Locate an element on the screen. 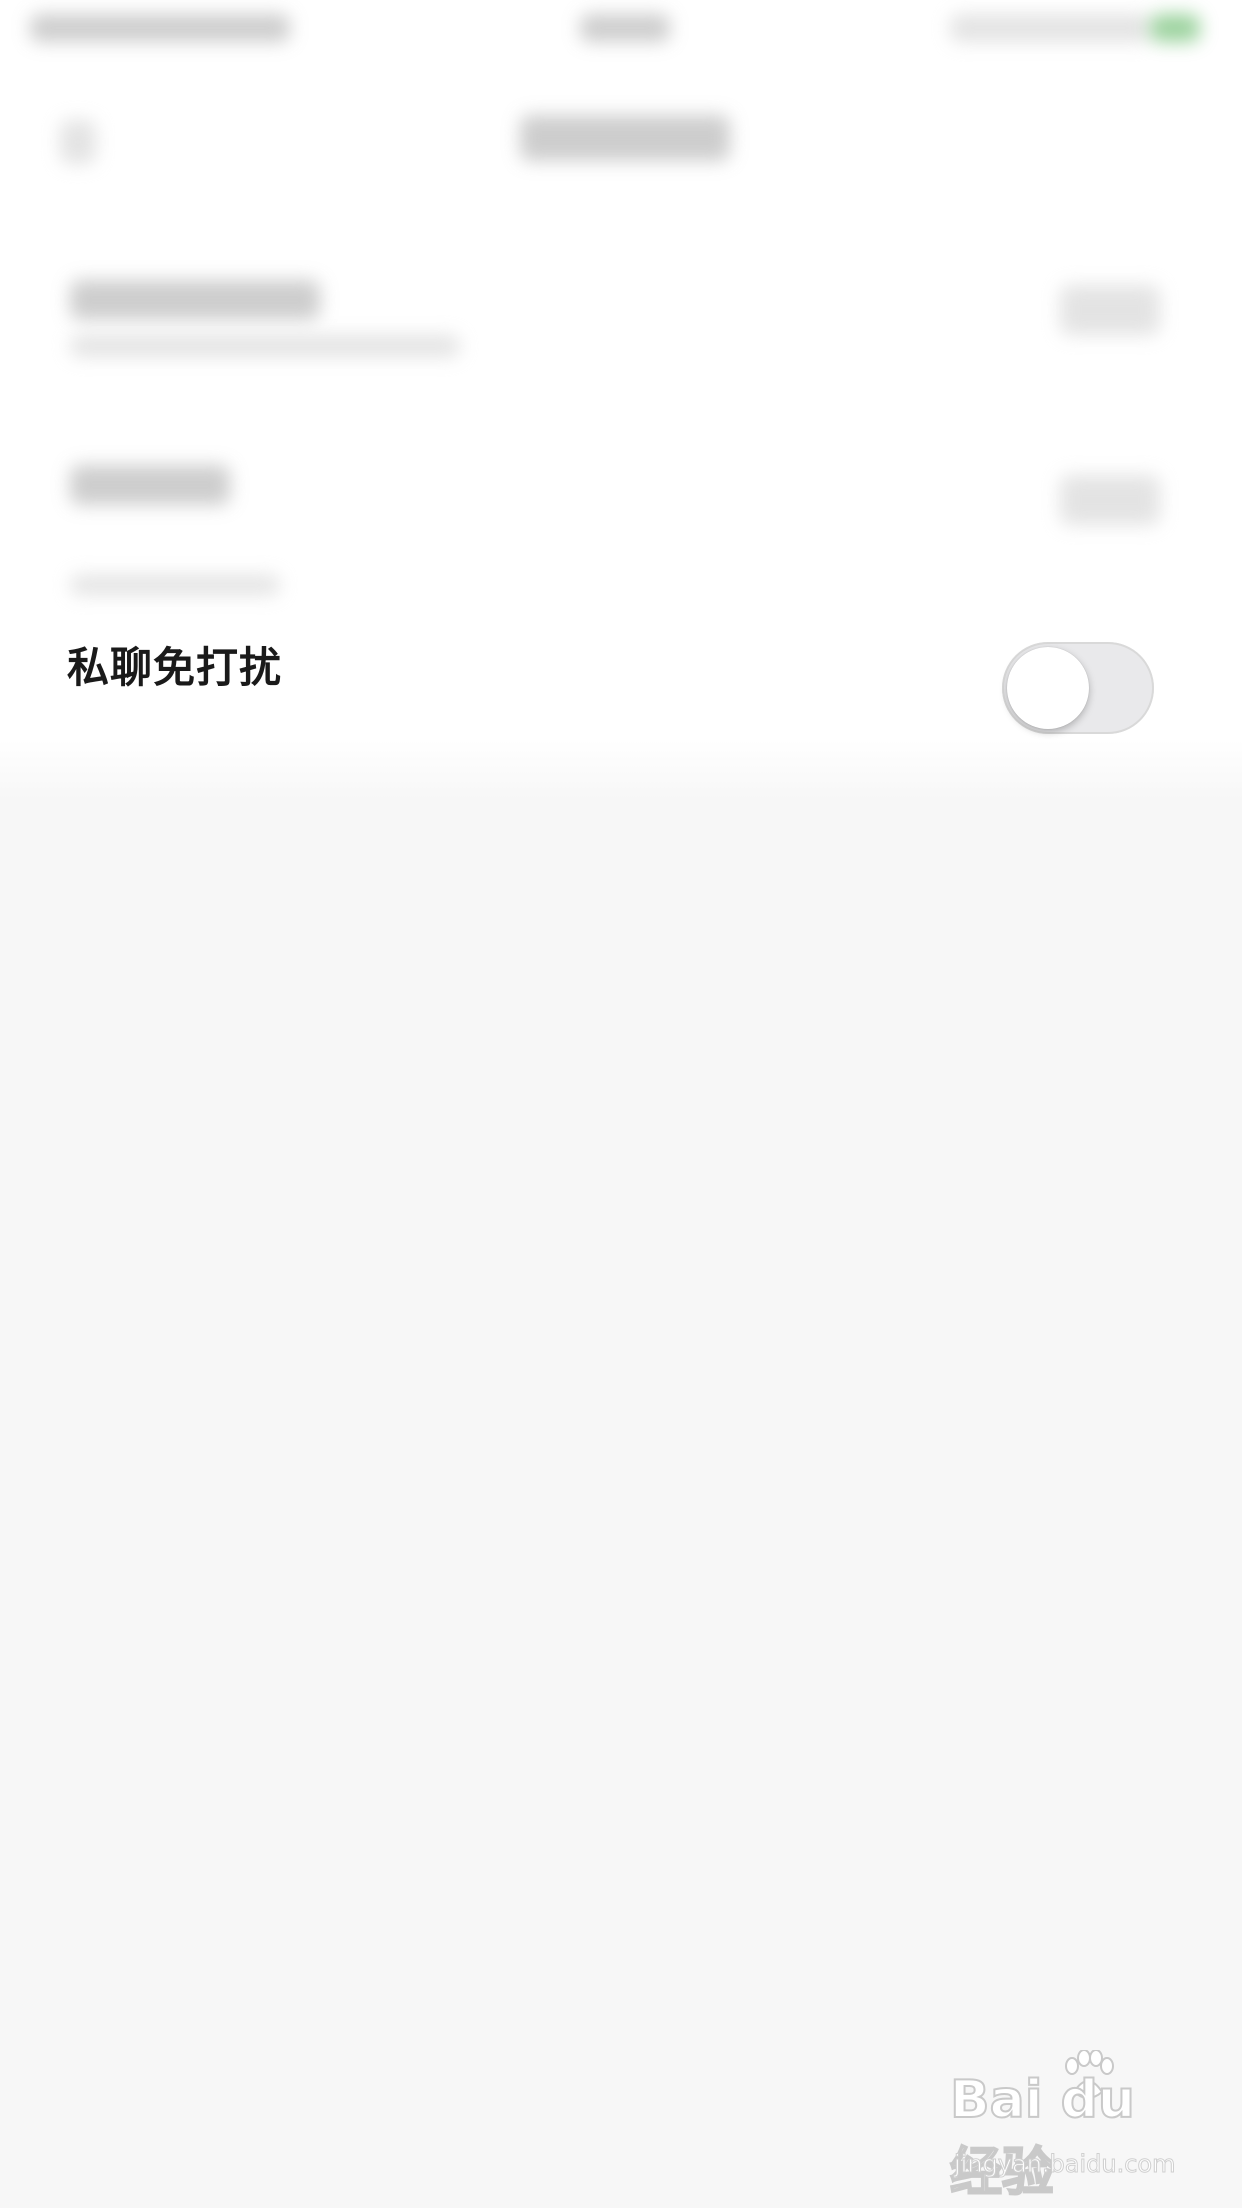  watermark-url: jingyan.baidu.com is located at coordinates (1064, 2164).